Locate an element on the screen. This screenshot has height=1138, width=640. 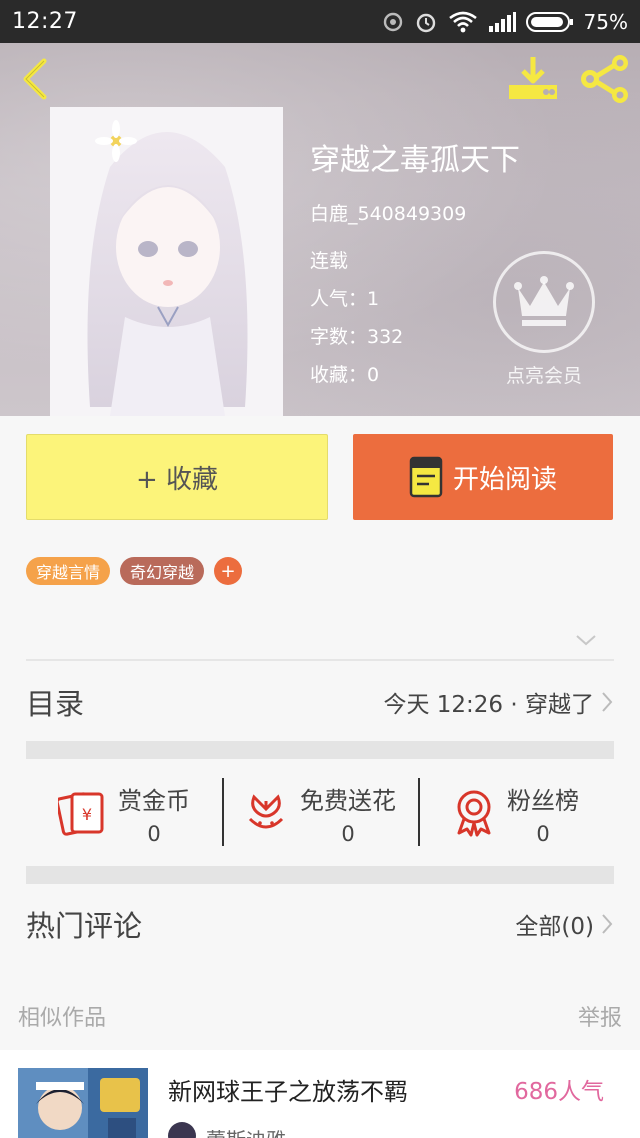
support-stats: ¥ 赏金币 0 免费送花 0 粉丝榜 0 is located at coordinates (320, 813).